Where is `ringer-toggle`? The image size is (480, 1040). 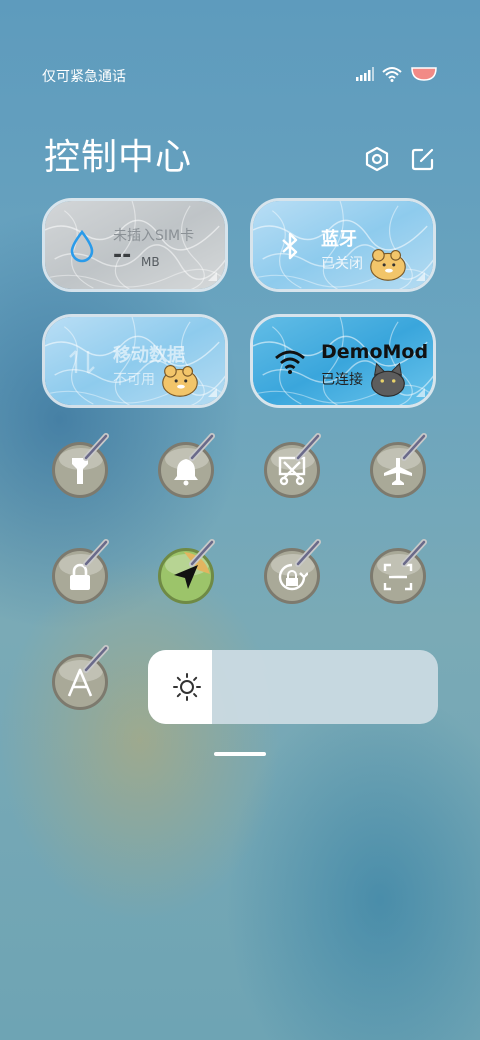
ringer-toggle is located at coordinates (186, 470).